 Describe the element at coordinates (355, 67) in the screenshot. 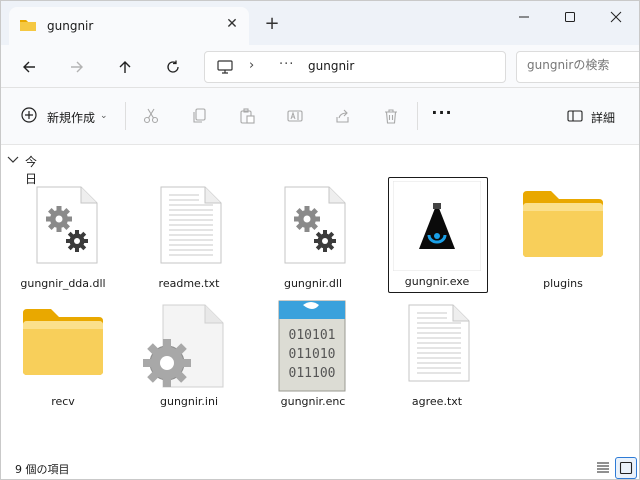

I see `address-bar: › ··· gungnir` at that location.